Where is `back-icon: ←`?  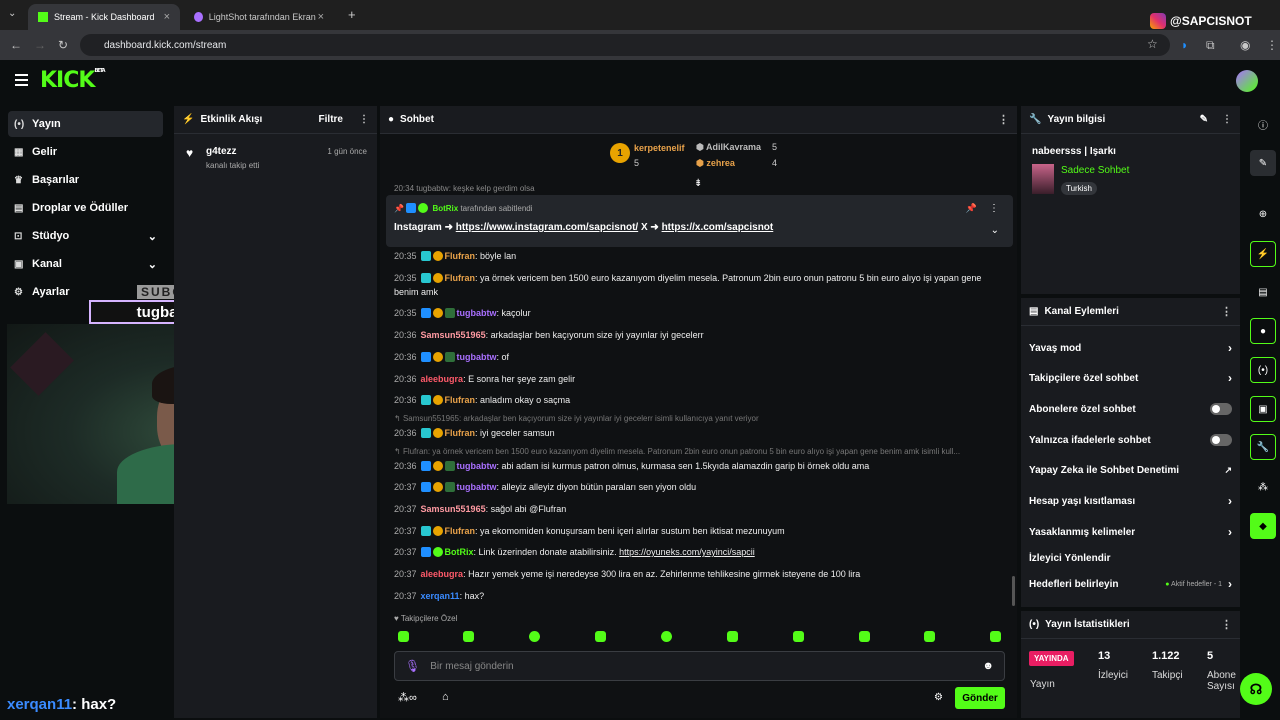 back-icon: ← is located at coordinates (16, 45).